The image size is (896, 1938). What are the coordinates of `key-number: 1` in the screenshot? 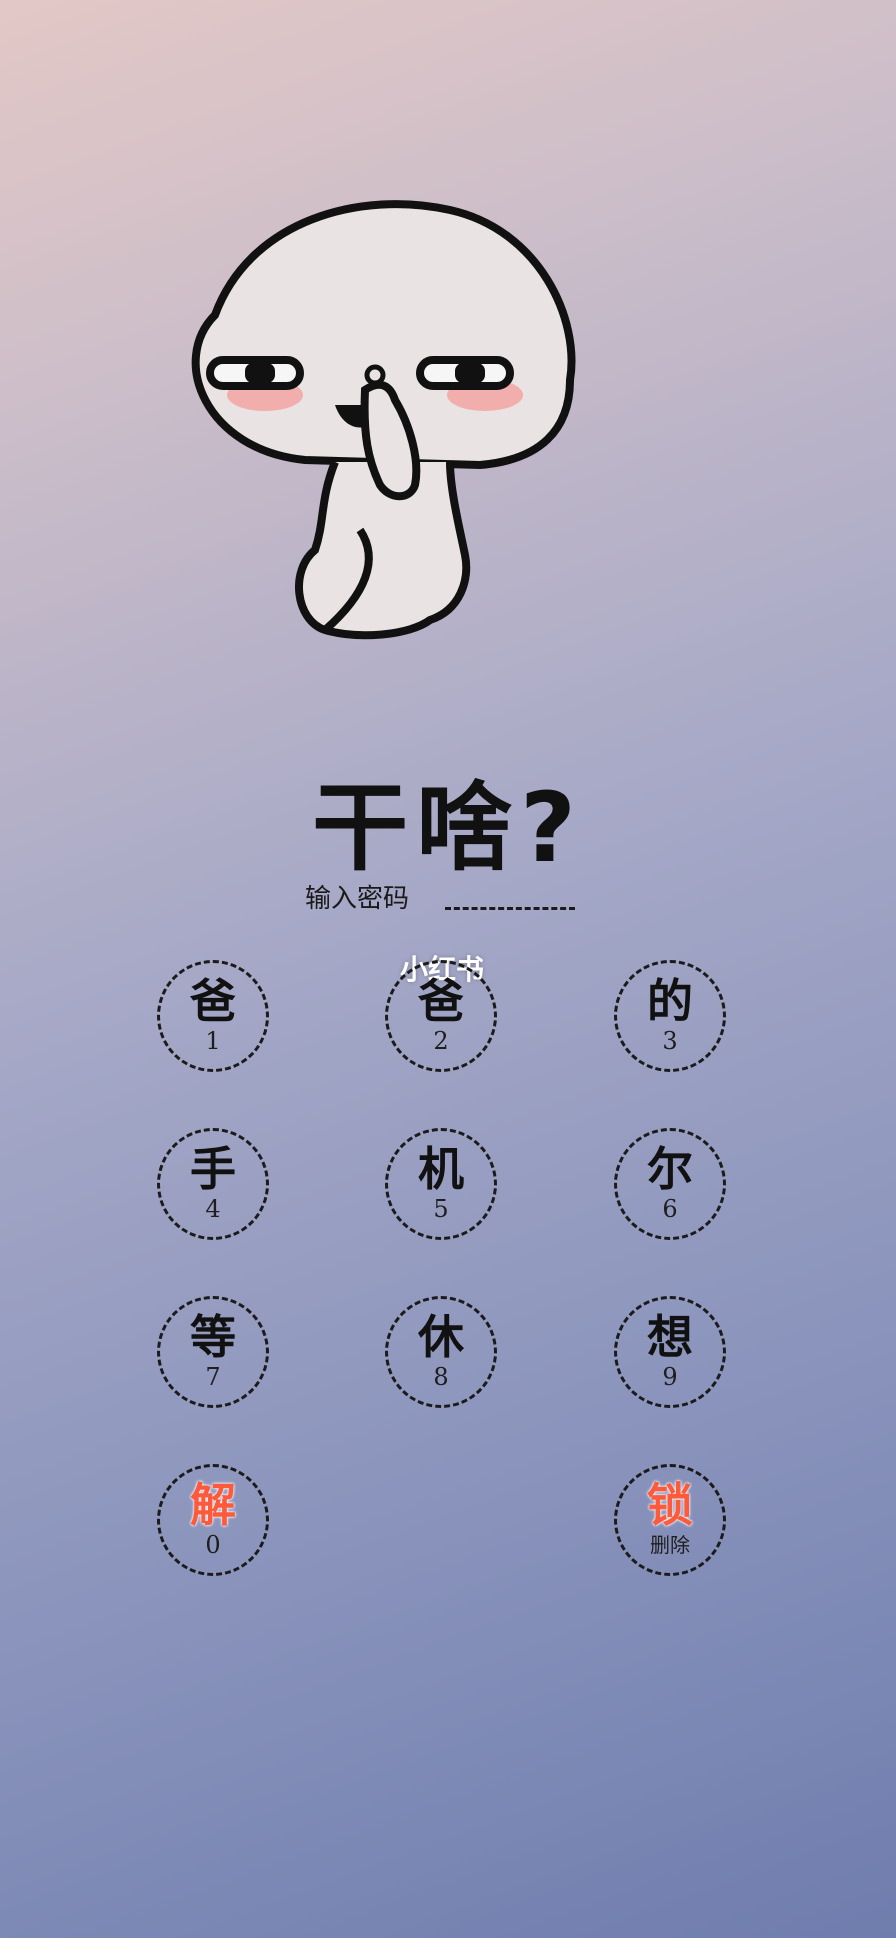 It's located at (213, 1041).